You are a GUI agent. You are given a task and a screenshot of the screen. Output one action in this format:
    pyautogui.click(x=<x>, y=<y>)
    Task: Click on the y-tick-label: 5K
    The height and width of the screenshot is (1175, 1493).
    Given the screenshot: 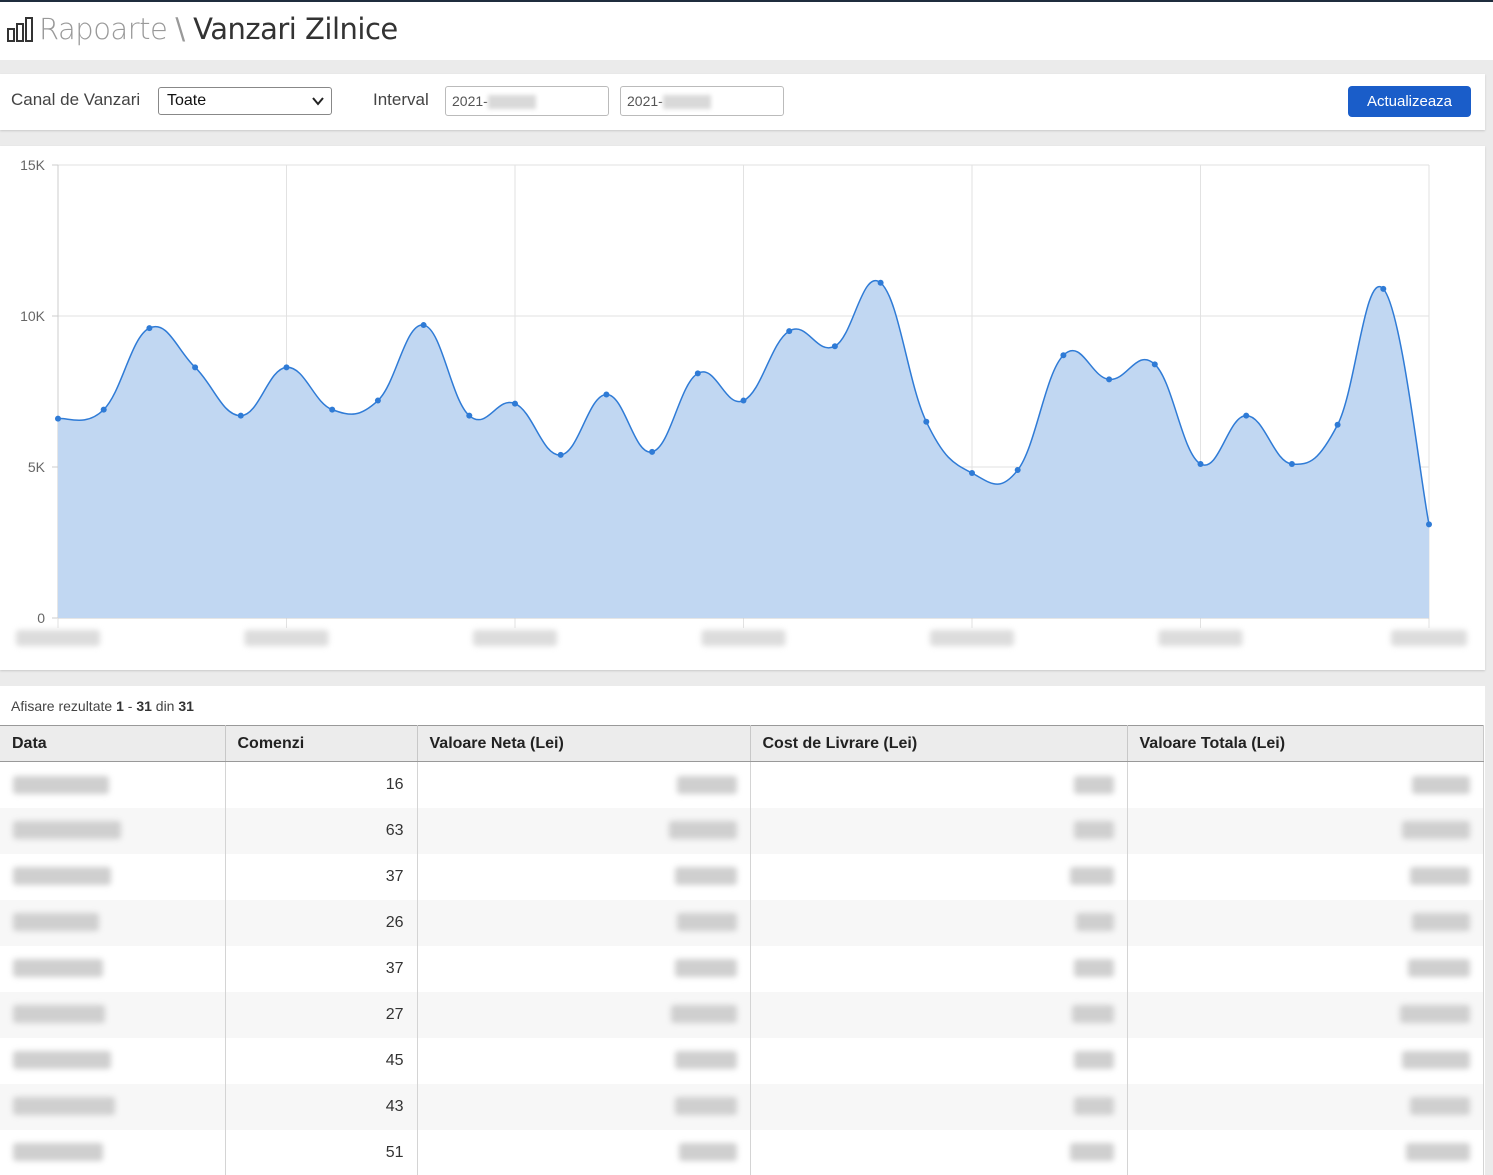 What is the action you would take?
    pyautogui.click(x=37, y=467)
    